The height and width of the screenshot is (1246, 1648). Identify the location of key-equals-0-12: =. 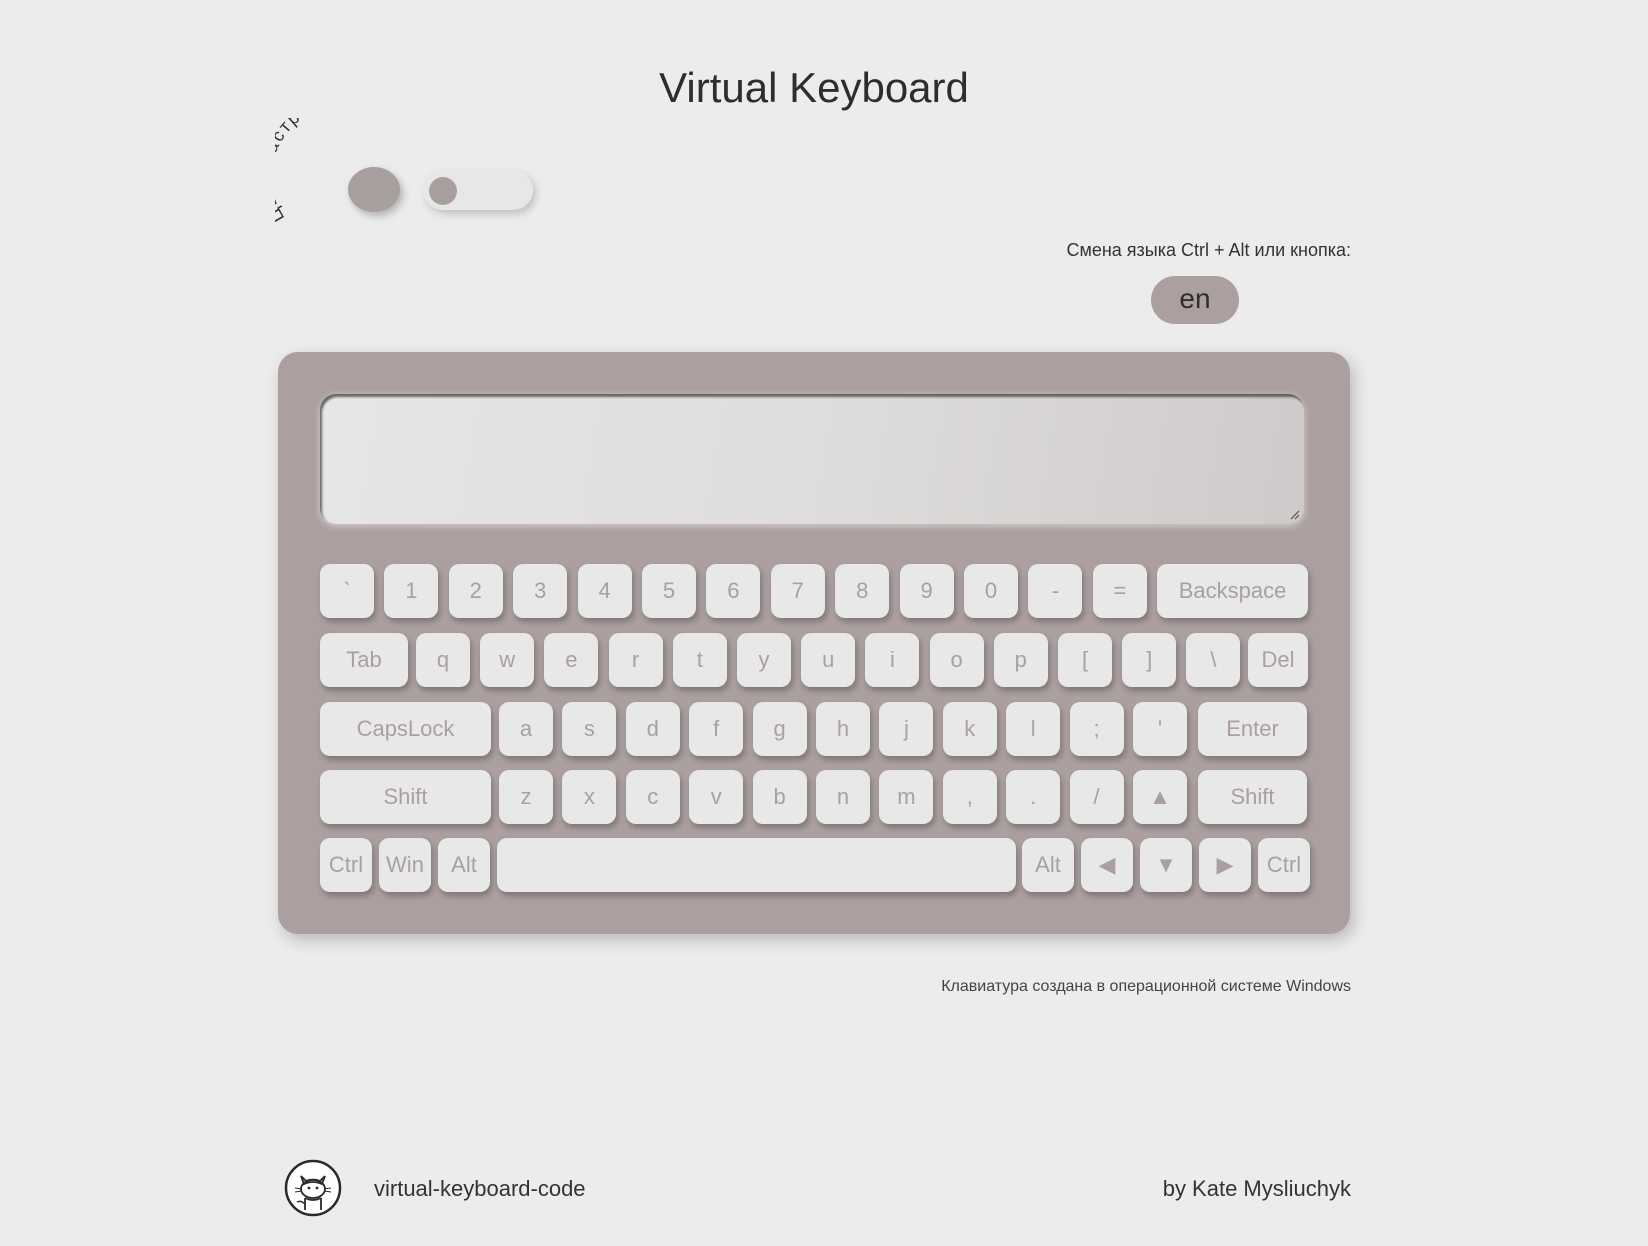
(1119, 591).